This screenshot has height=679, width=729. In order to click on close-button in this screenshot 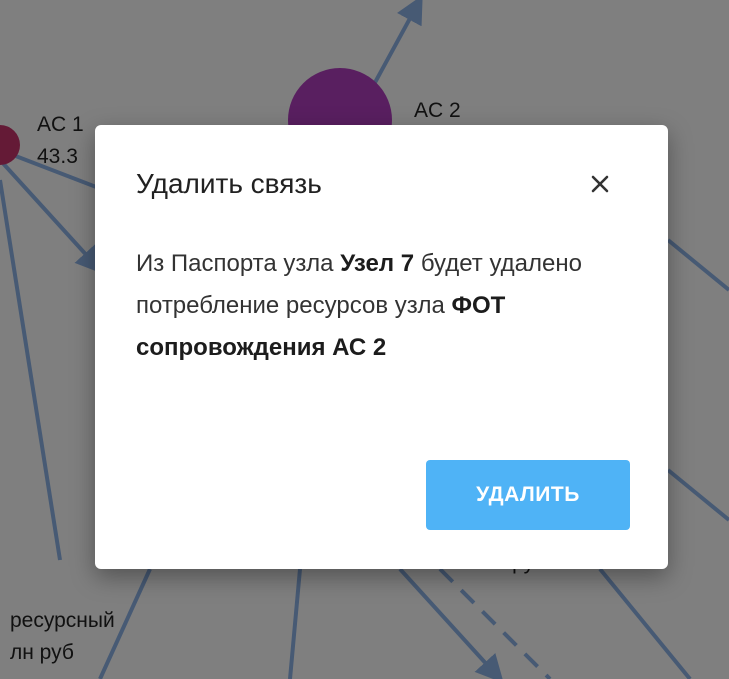, I will do `click(600, 184)`.